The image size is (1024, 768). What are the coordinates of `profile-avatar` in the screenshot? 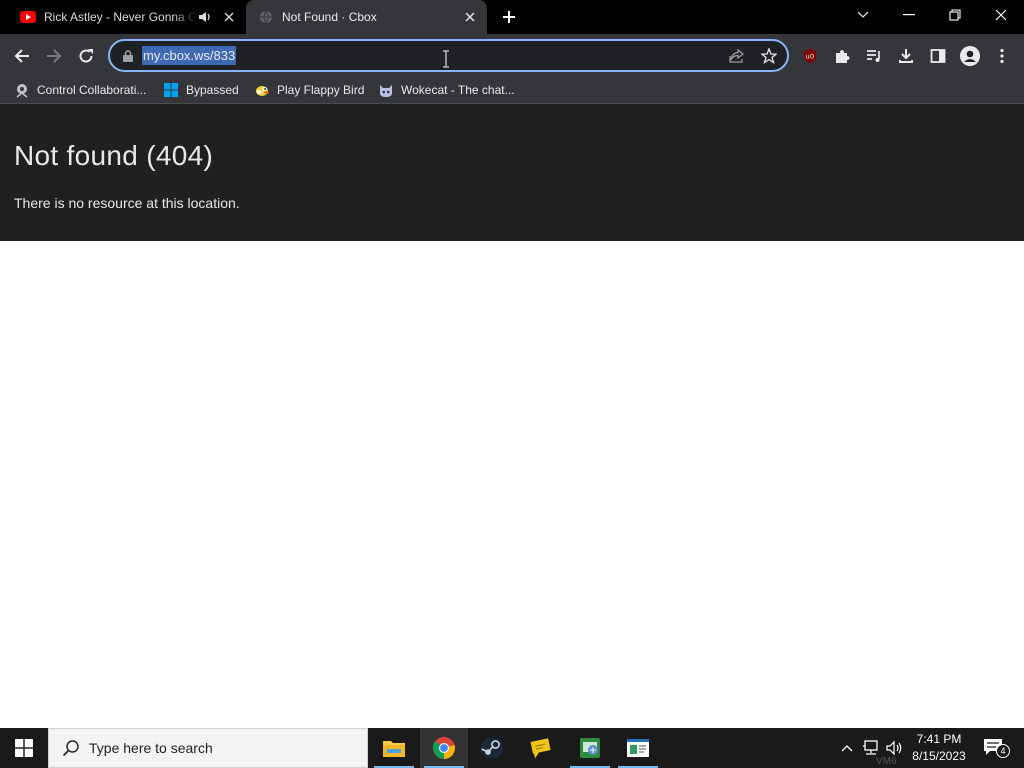 It's located at (970, 56).